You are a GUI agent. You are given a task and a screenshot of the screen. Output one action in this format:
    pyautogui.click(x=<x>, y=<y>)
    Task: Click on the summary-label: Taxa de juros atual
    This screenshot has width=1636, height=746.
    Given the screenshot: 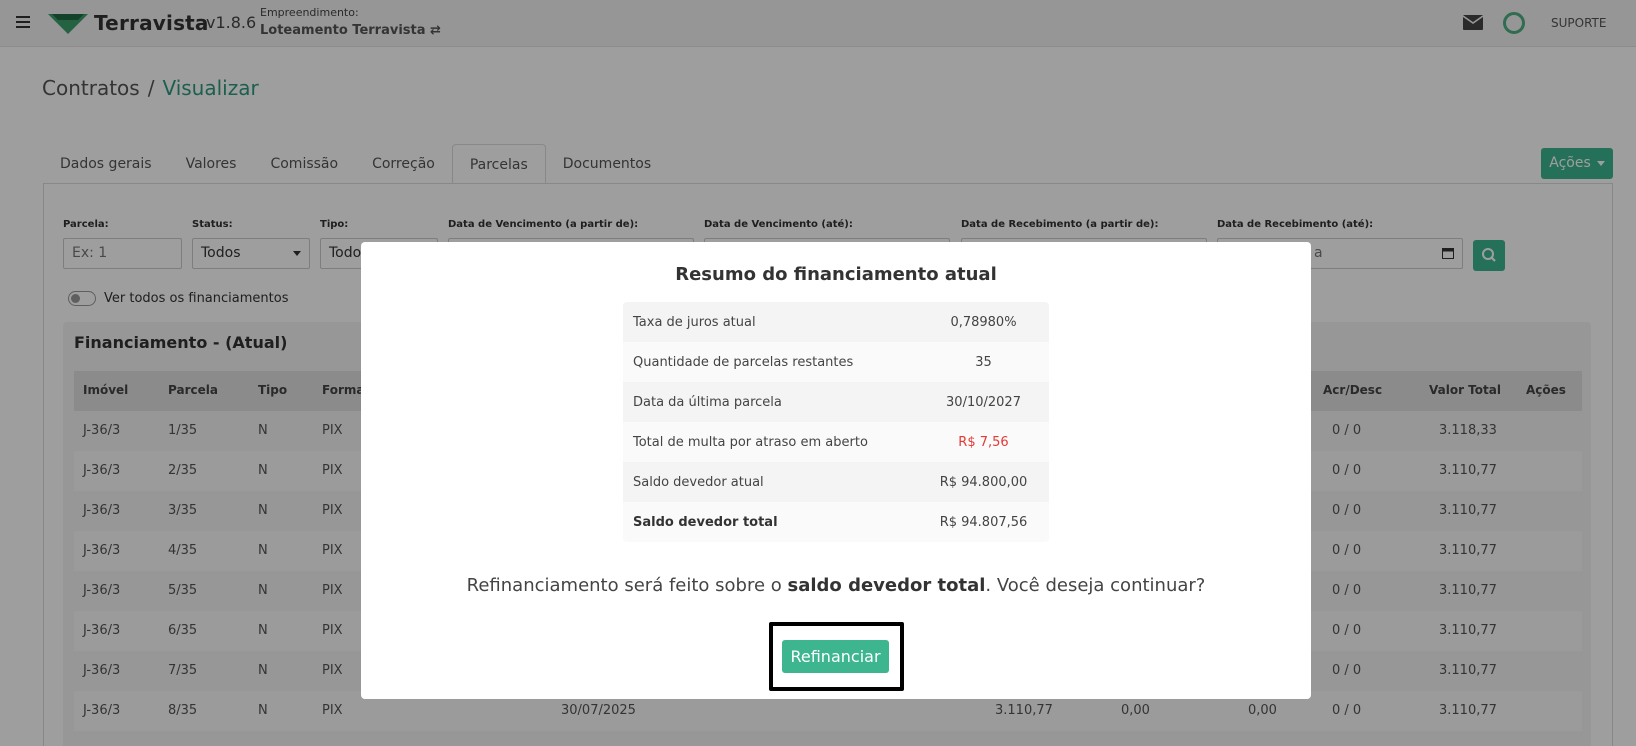 What is the action you would take?
    pyautogui.click(x=694, y=322)
    